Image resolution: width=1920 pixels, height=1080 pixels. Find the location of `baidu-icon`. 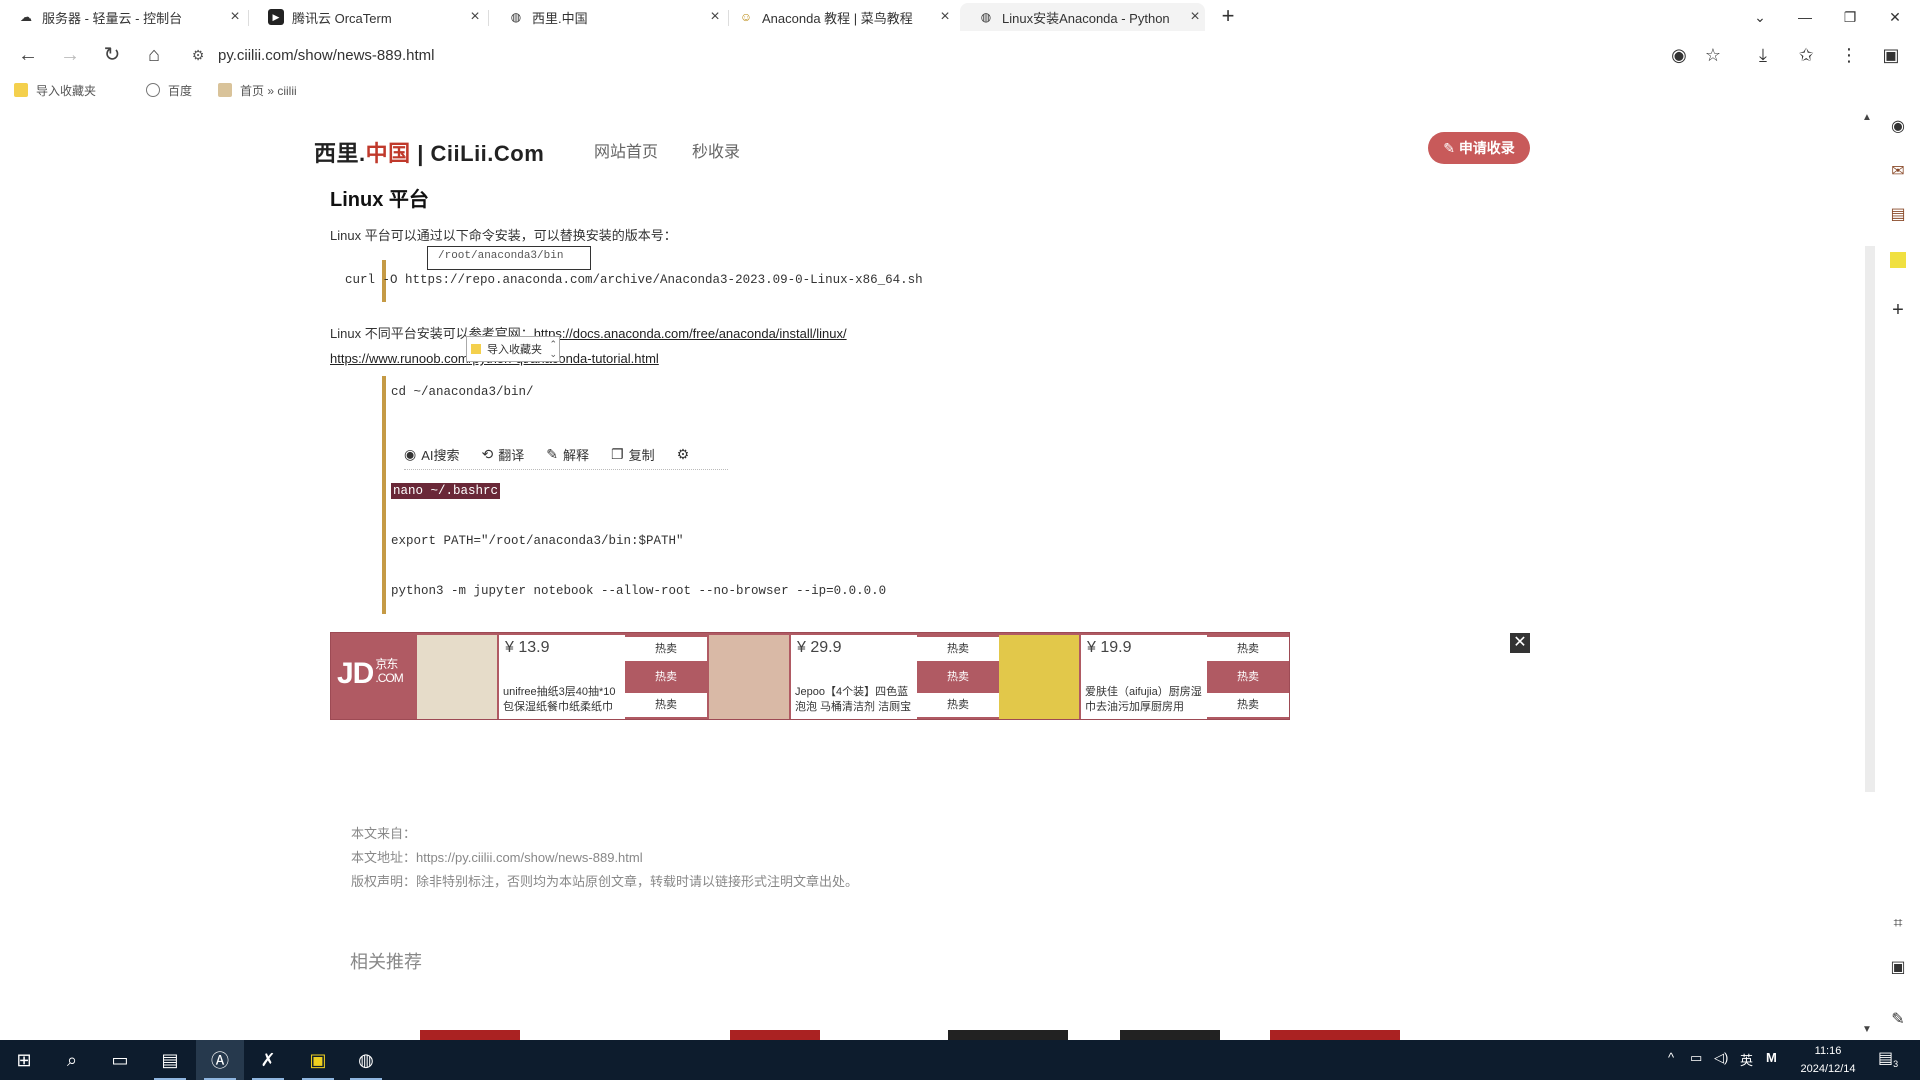

baidu-icon is located at coordinates (153, 90).